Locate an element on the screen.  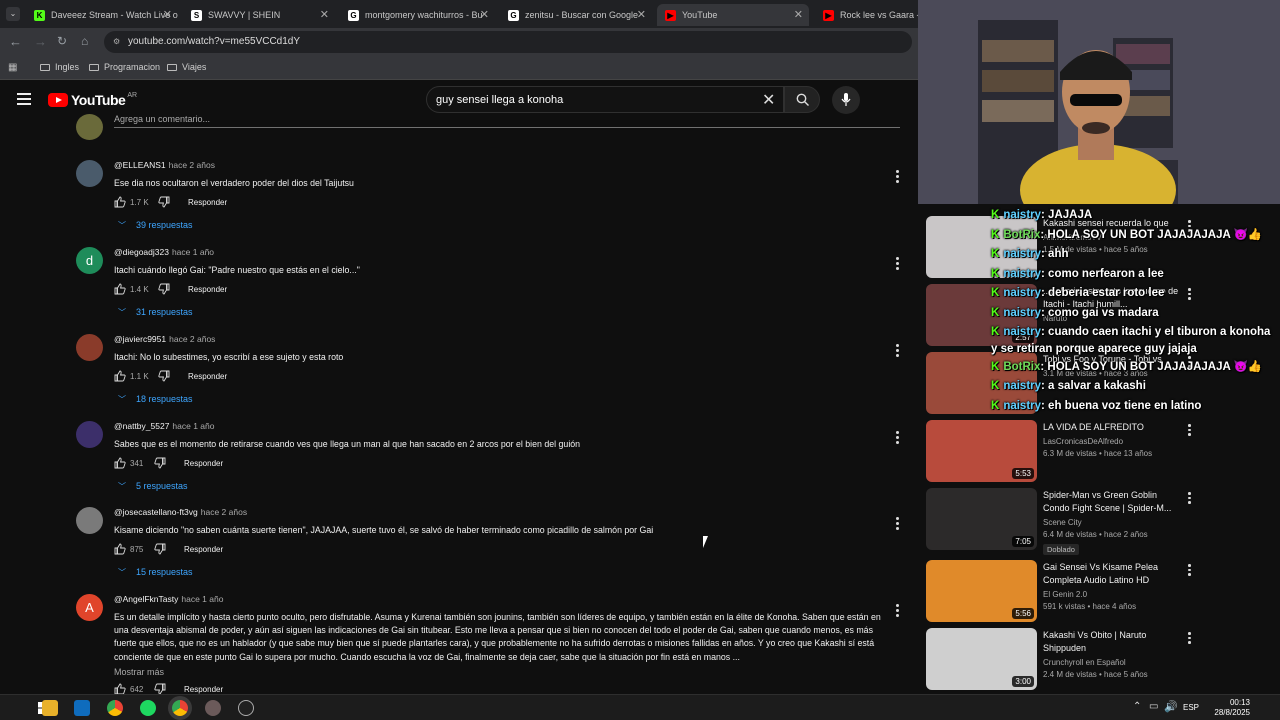
comment-author: @diegoadj323 is located at coordinates (141, 252).